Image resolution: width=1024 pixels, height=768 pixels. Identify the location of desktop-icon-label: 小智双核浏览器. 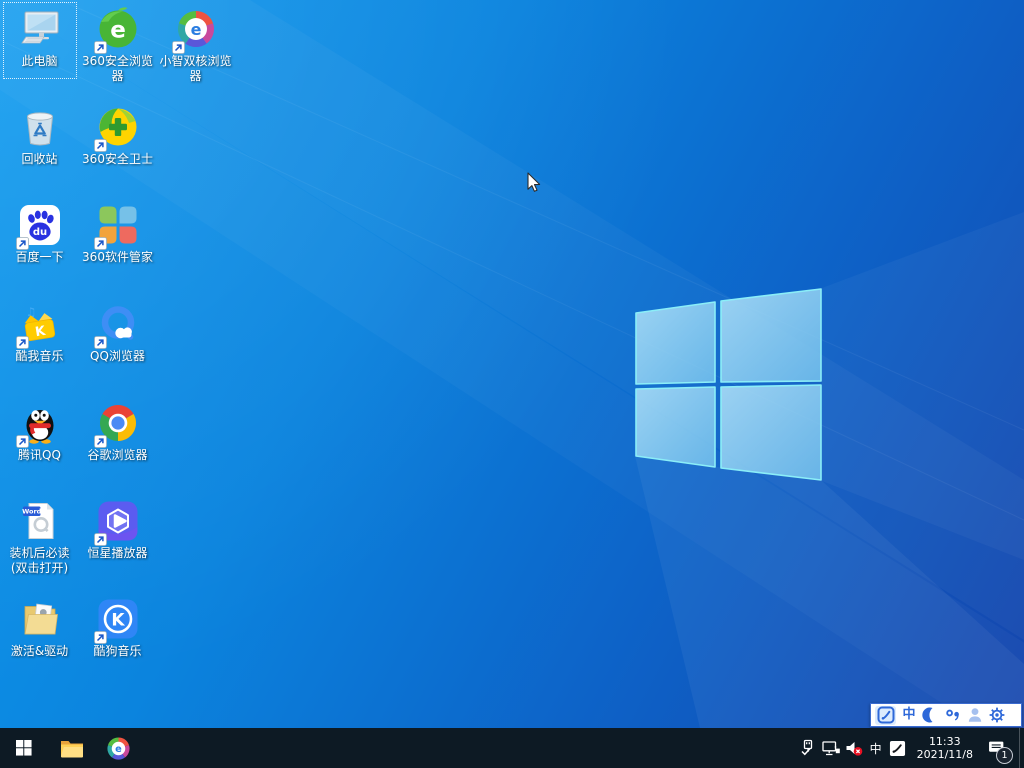
(195, 68).